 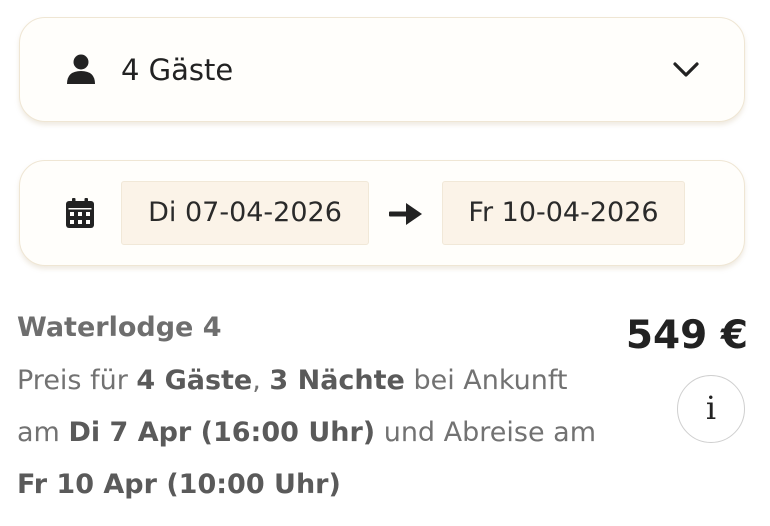 I want to click on chevron-down-icon, so click(x=686, y=69).